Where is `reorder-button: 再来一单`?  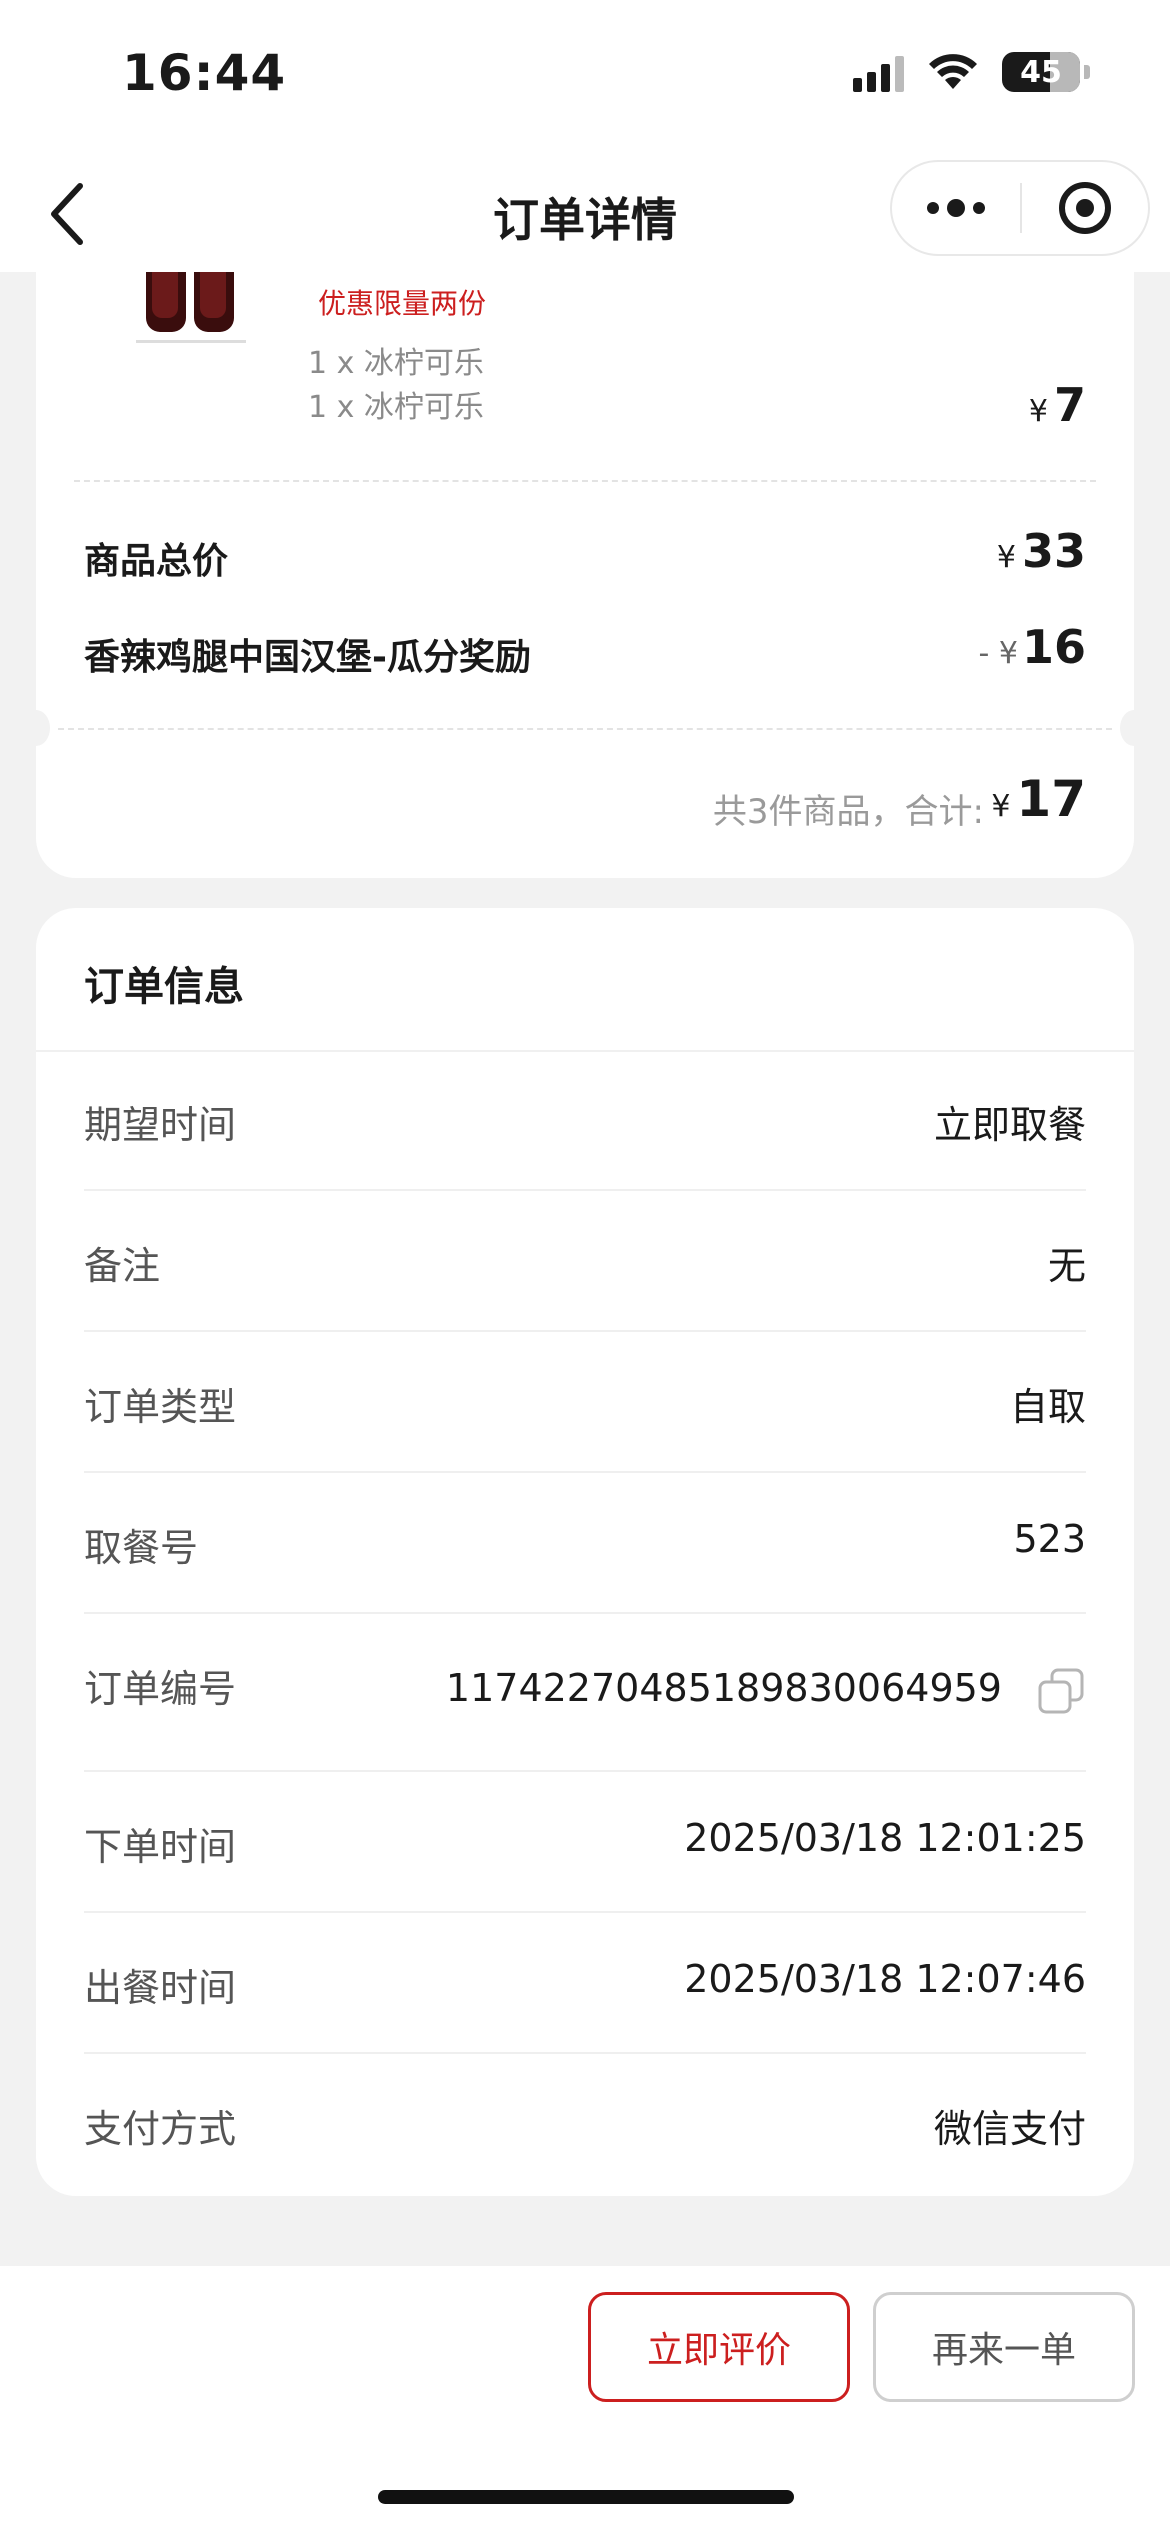
reorder-button: 再来一单 is located at coordinates (1004, 2347).